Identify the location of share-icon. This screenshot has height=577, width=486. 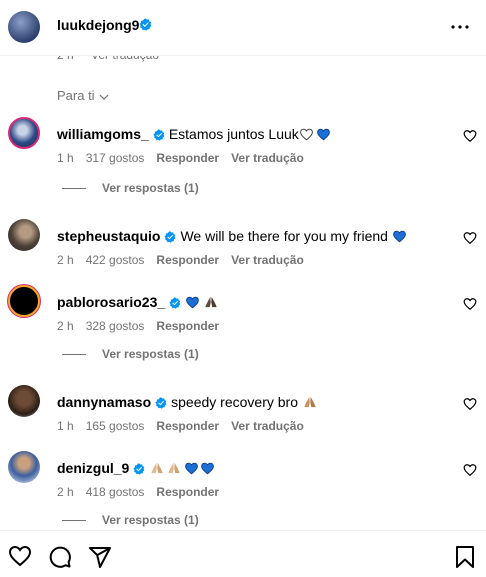
(100, 557).